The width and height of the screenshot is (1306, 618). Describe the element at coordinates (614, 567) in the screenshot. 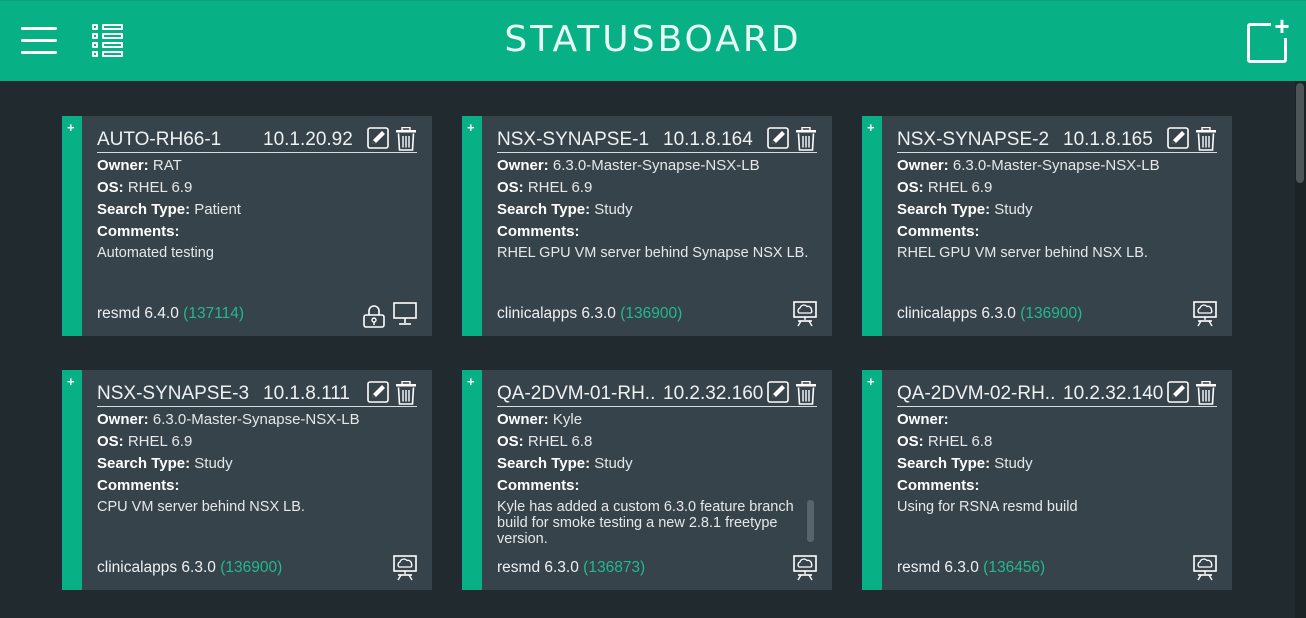

I see `build-number: (136873)` at that location.